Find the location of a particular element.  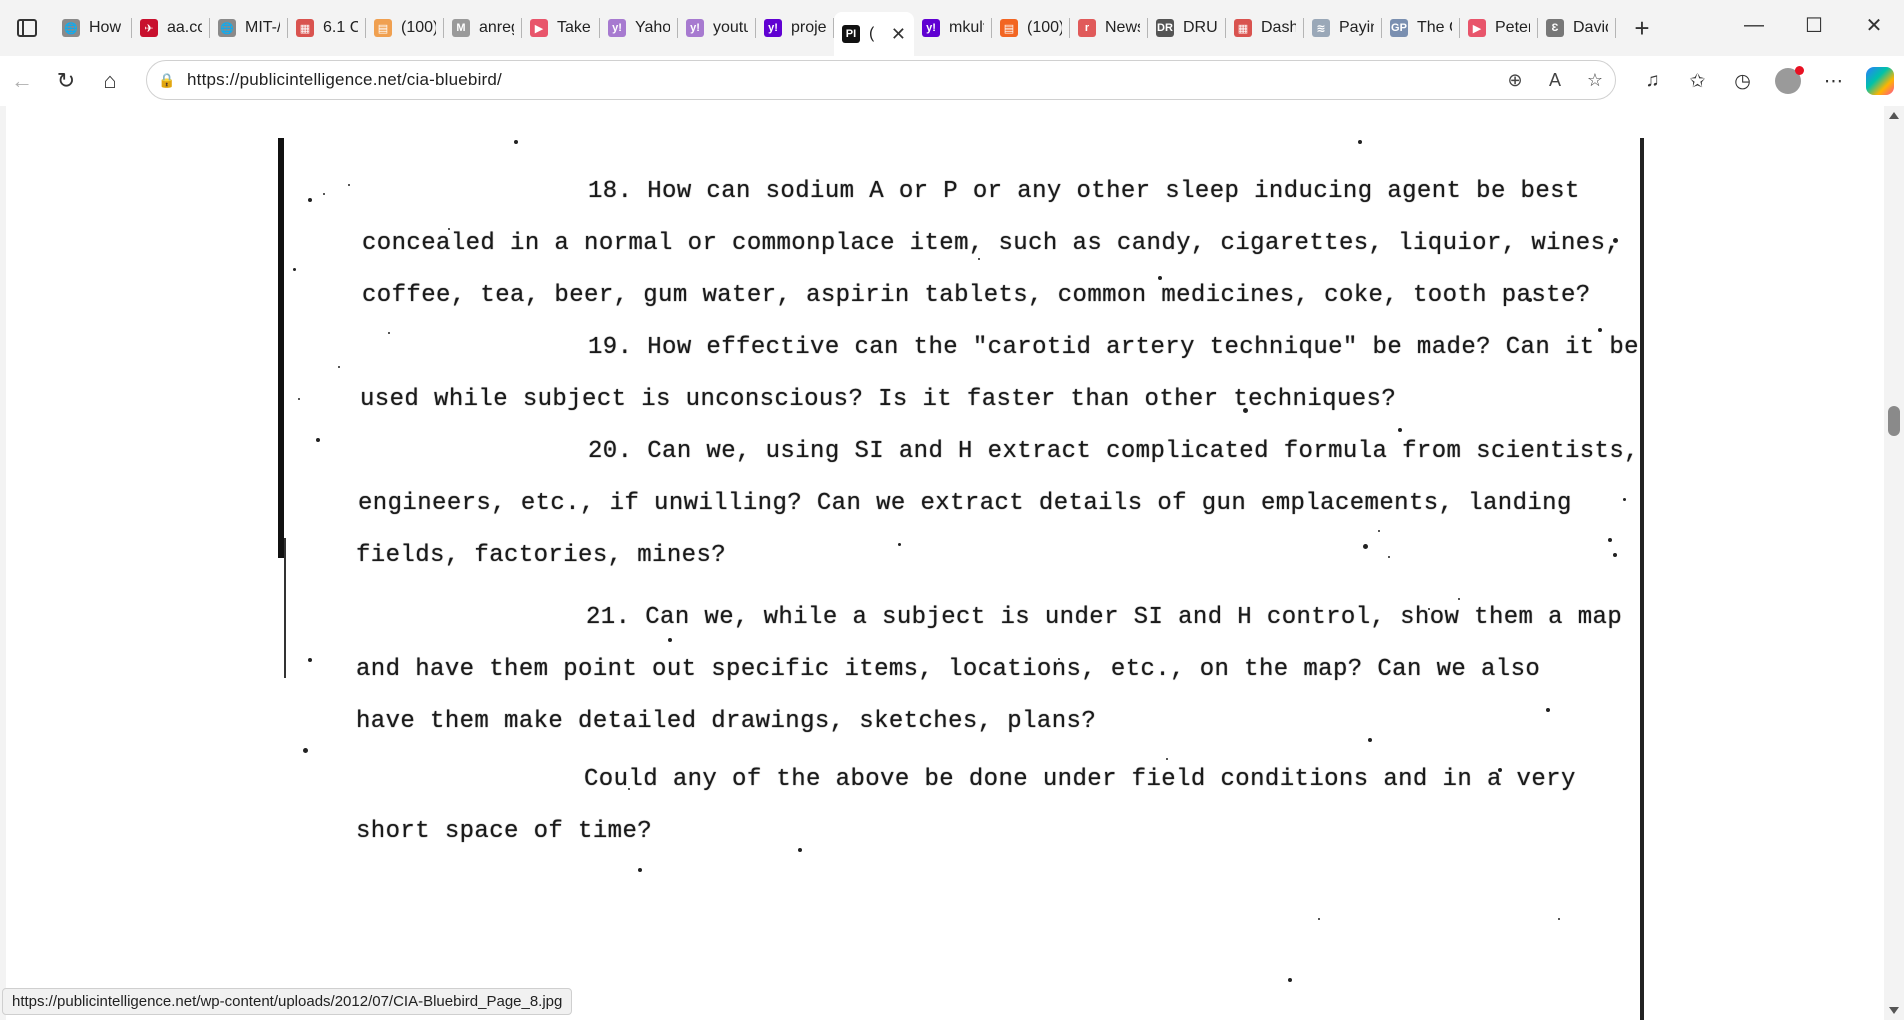

read-aloud-button: A is located at coordinates (1555, 80).